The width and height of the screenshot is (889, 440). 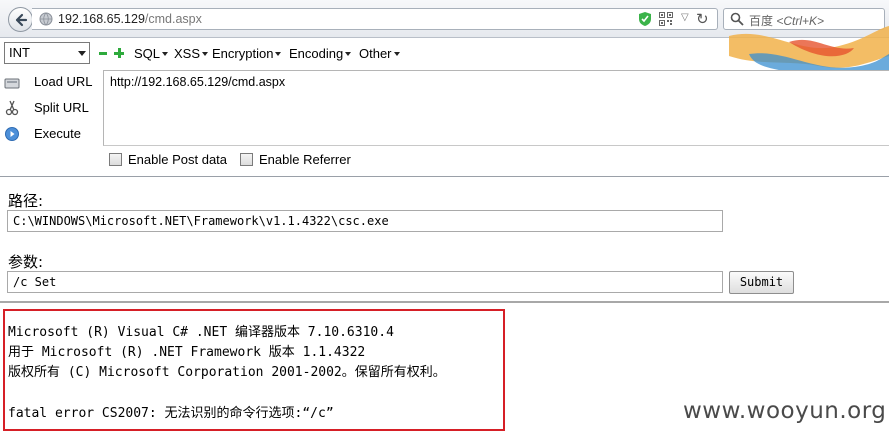 I want to click on history-dropdown-icon: ▽, so click(x=685, y=17).